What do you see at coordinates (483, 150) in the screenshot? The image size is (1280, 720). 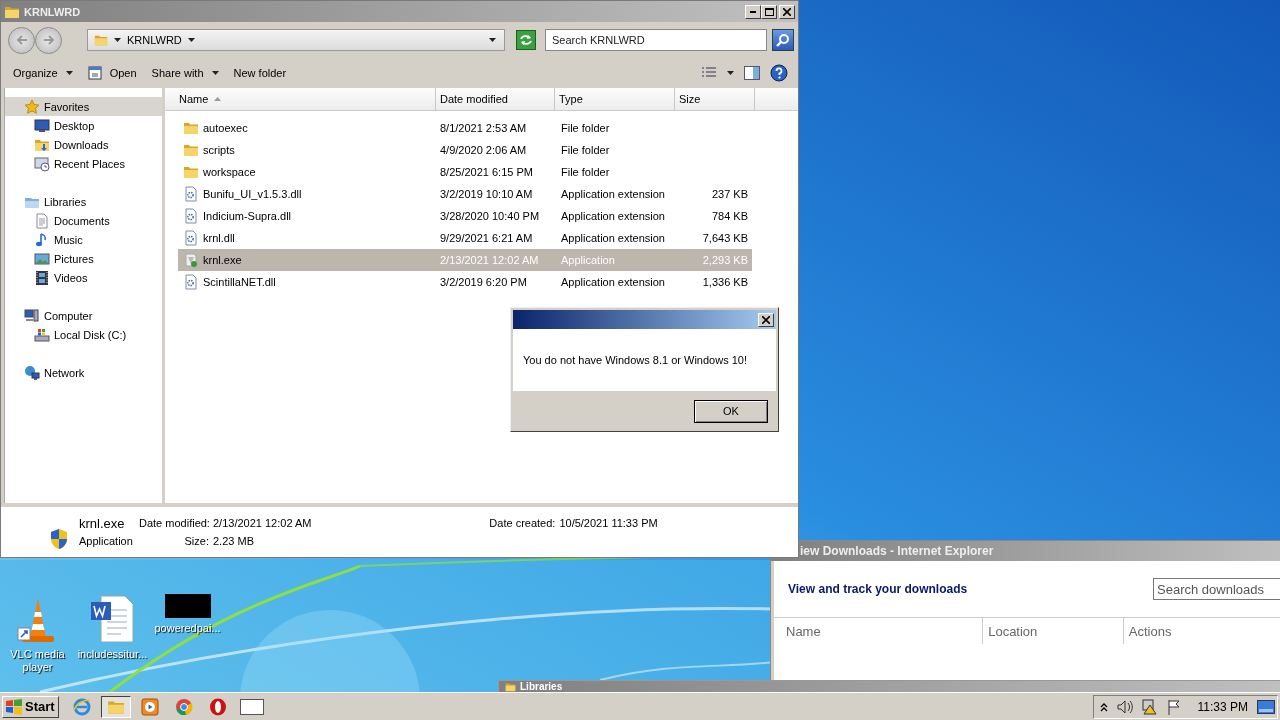 I see `date-cell-text: 4/9/2020 2:06 AM` at bounding box center [483, 150].